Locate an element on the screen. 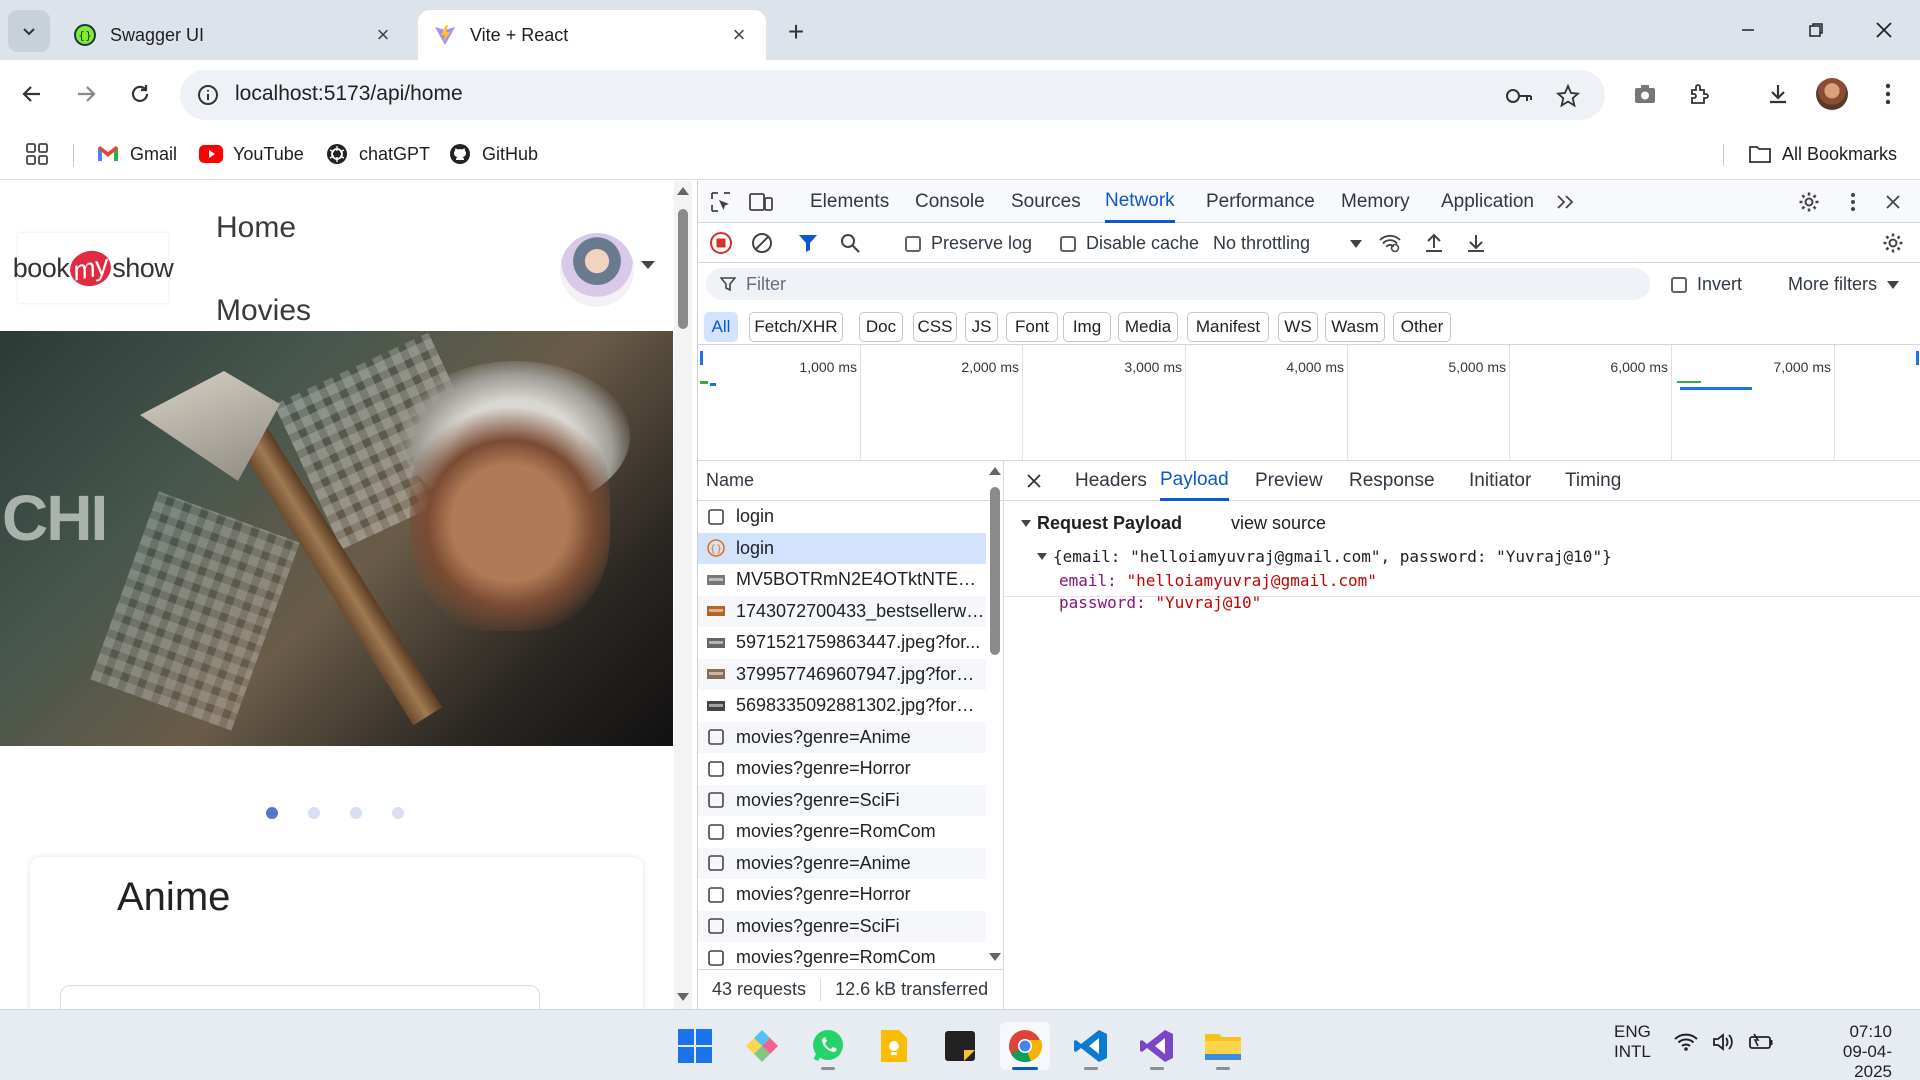 This screenshot has height=1080, width=1920. filter-funnel-icon is located at coordinates (808, 243).